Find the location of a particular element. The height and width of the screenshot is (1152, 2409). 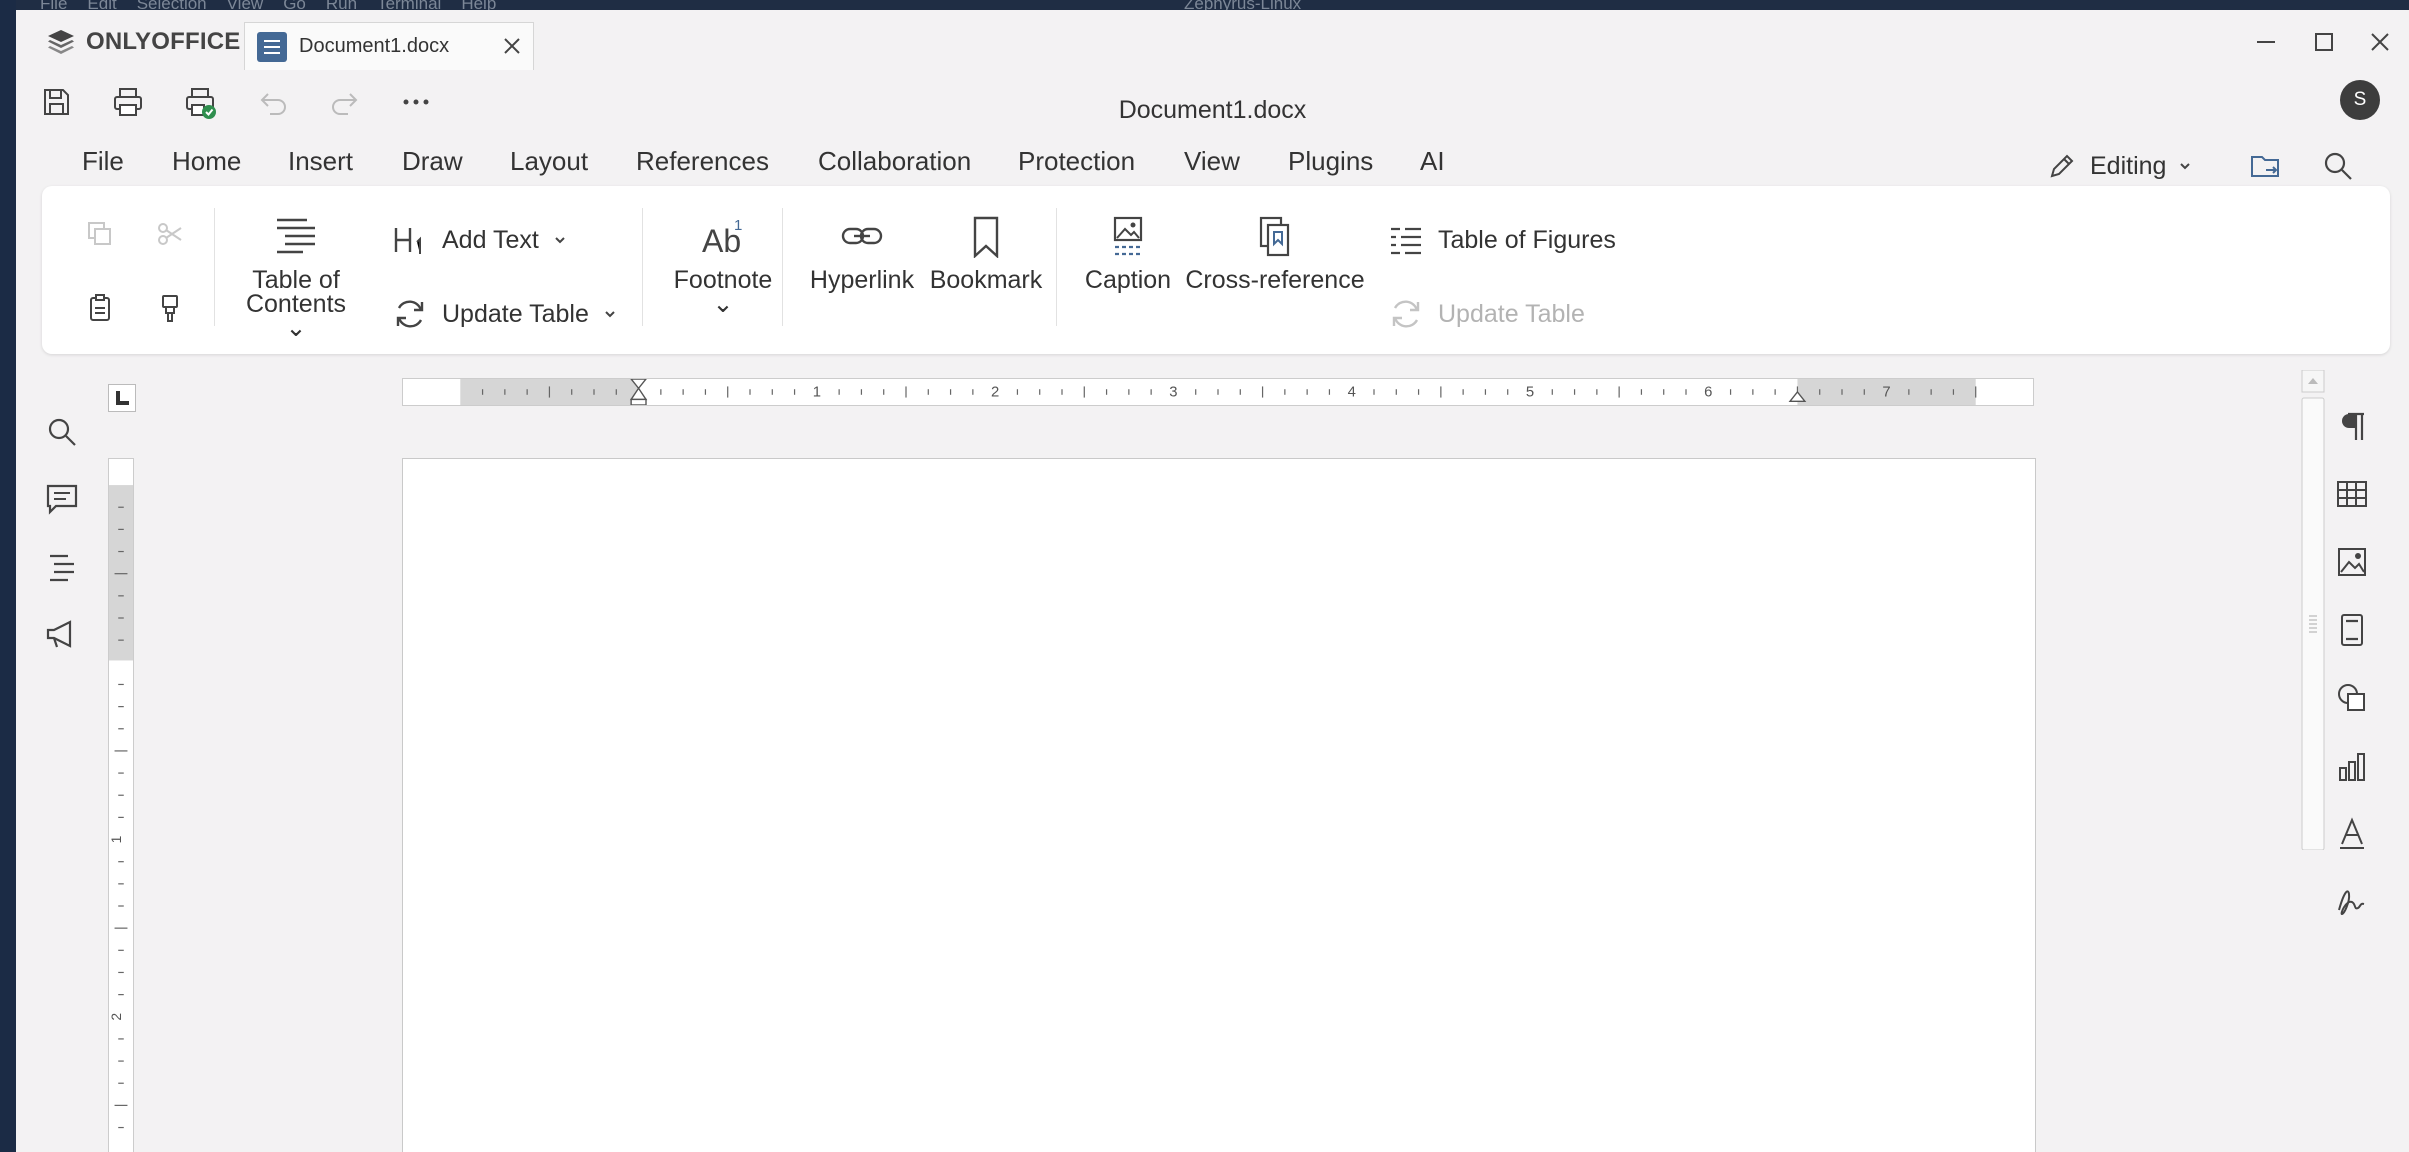

update-table-of-figures-label: Update Table is located at coordinates (1511, 313).